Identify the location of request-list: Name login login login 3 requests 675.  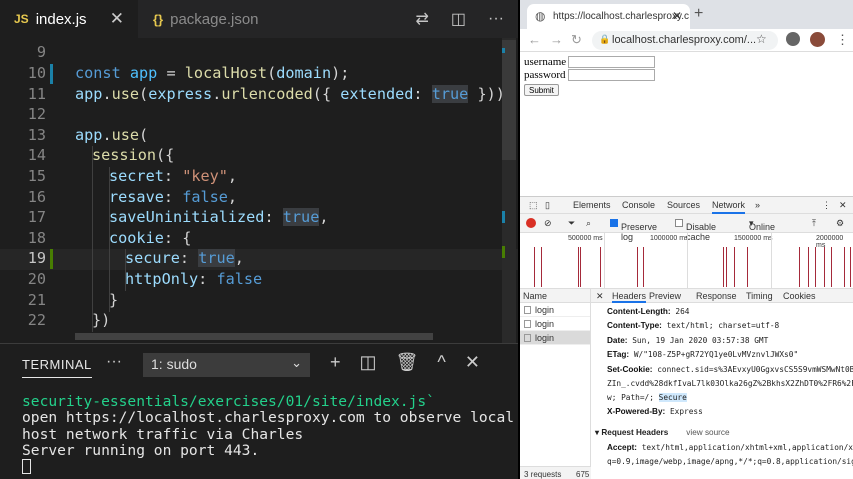
(555, 384).